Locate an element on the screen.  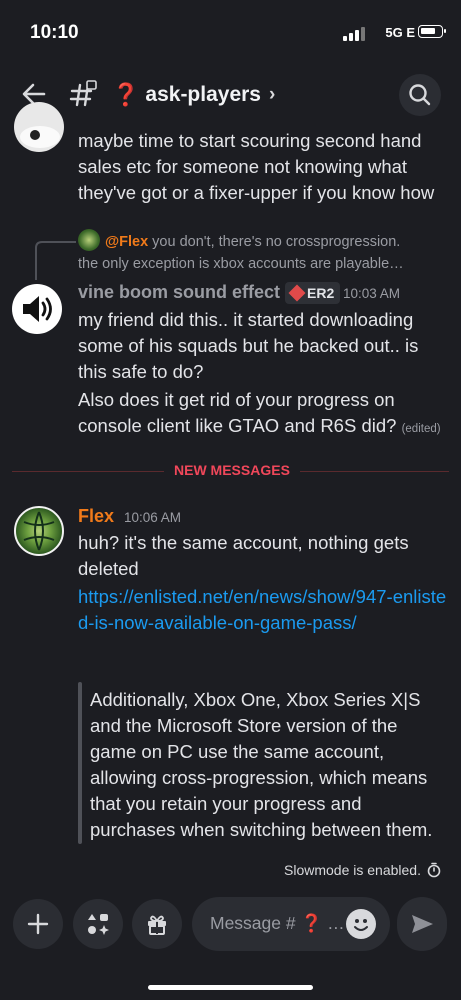
apps-icon is located at coordinates (98, 924).